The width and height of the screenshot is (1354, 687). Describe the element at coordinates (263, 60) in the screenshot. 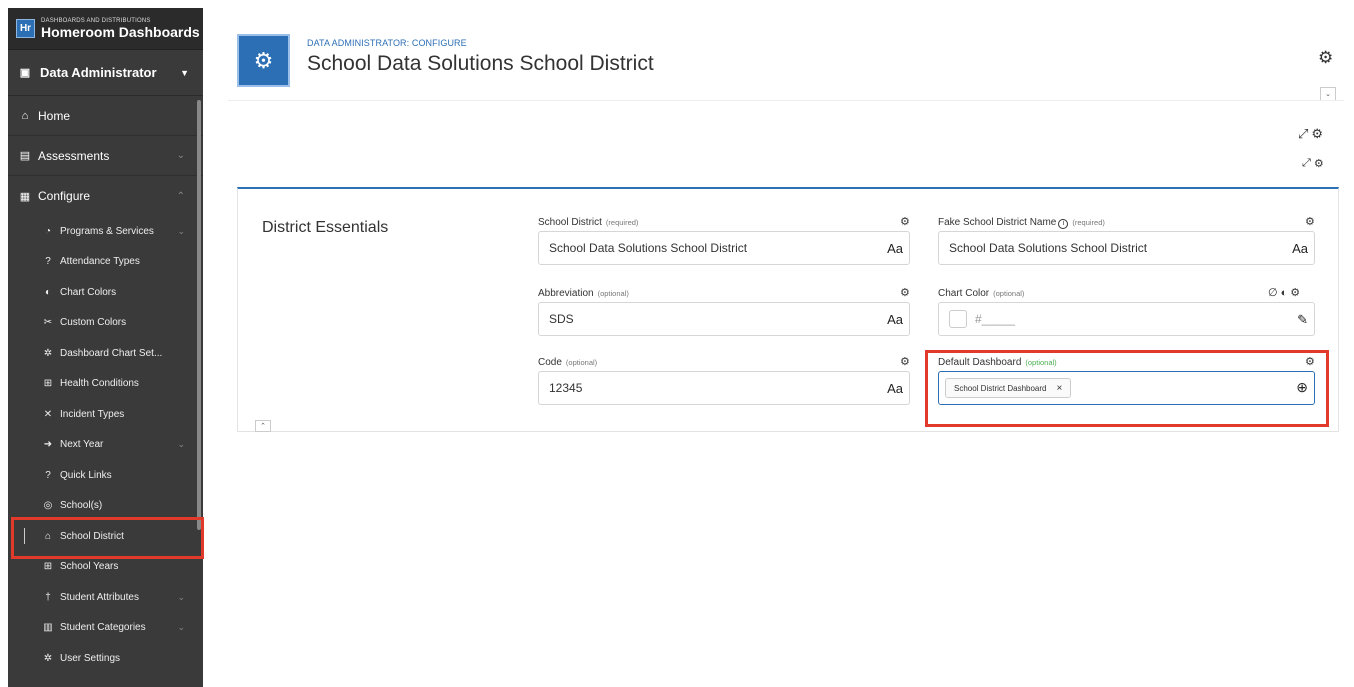

I see `configure-gears-icon: ⚙` at that location.